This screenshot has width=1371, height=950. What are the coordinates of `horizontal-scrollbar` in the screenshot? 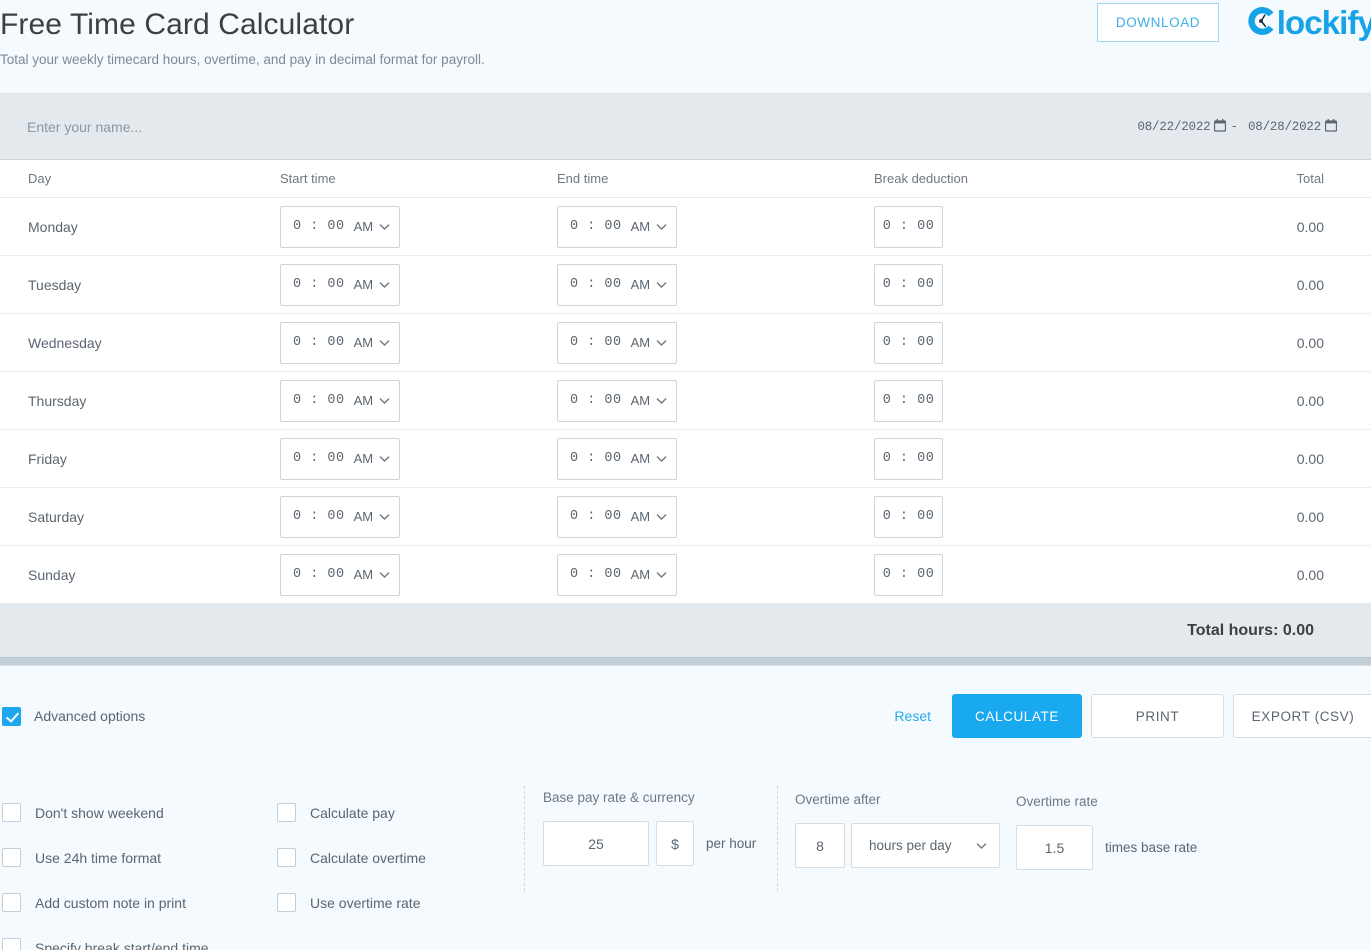 It's located at (685, 661).